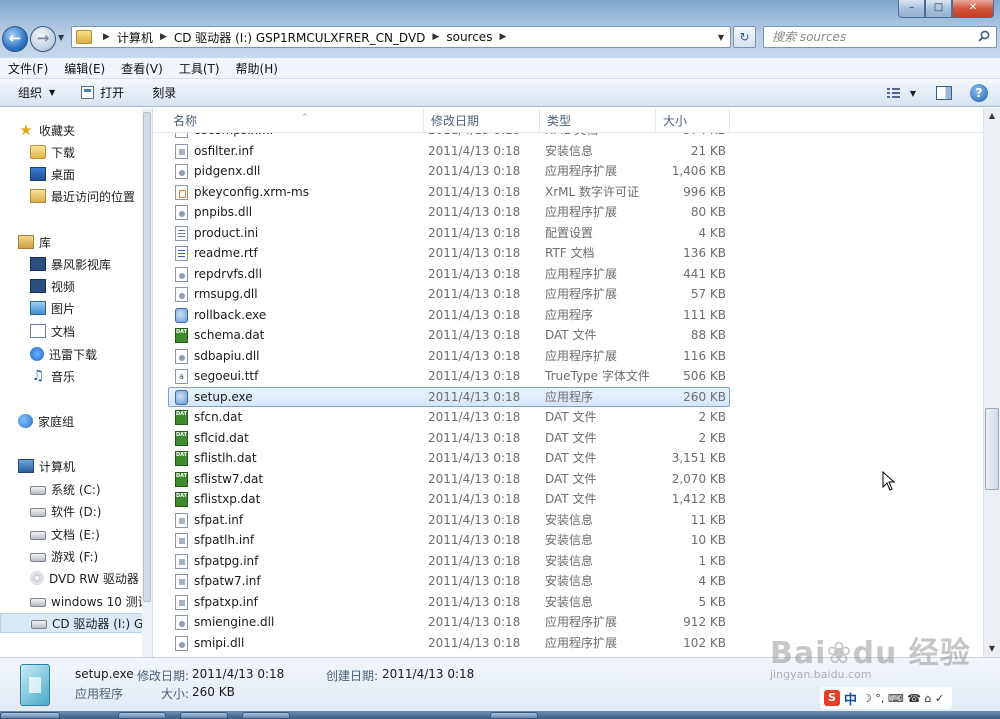 This screenshot has height=719, width=1000. What do you see at coordinates (809, 37) in the screenshot?
I see `search-placeholder: 搜索 sources` at bounding box center [809, 37].